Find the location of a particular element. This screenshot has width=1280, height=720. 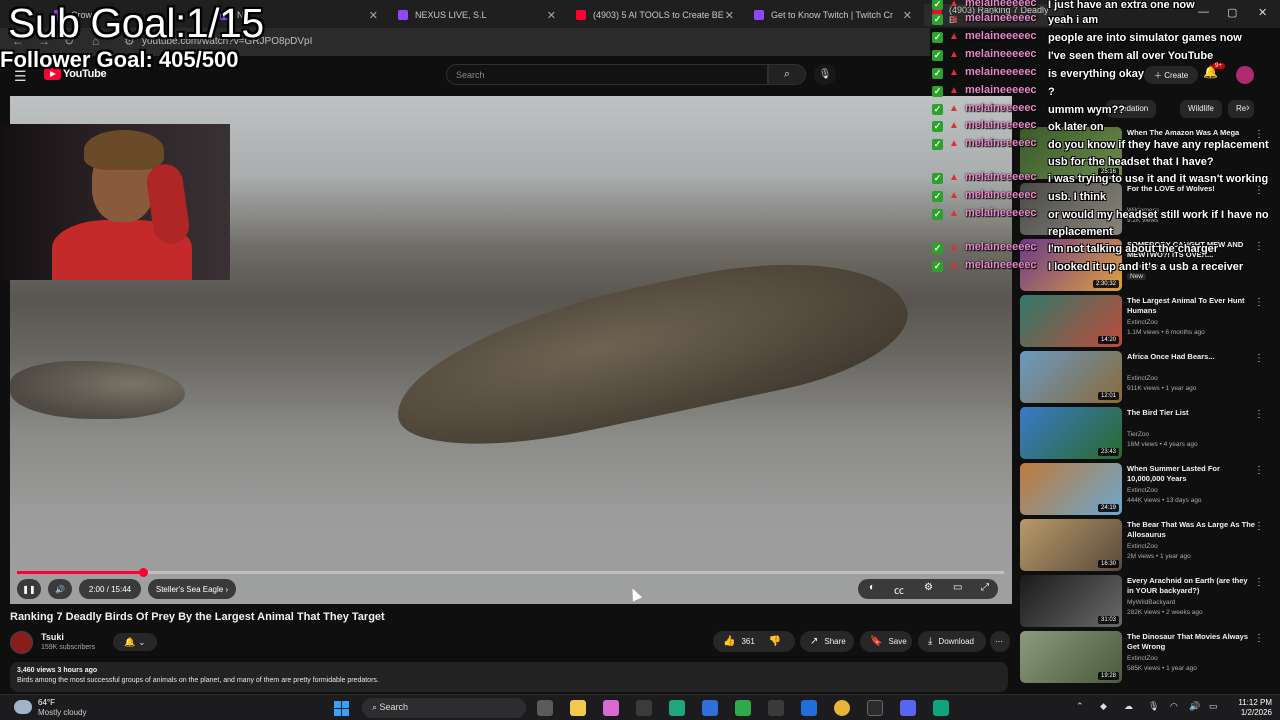

recommended-title: When Summer Lasted For 10,000,000 Years is located at coordinates (1191, 474).